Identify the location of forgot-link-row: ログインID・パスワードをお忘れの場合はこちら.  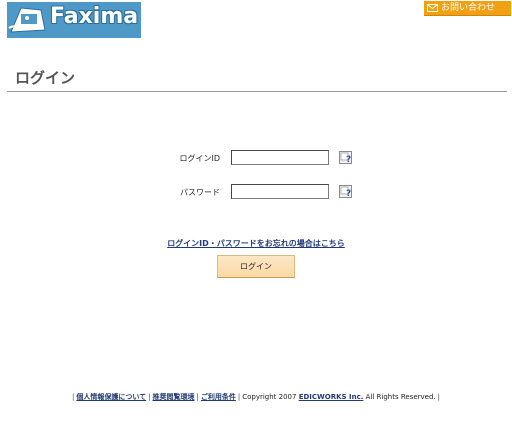
(256, 240).